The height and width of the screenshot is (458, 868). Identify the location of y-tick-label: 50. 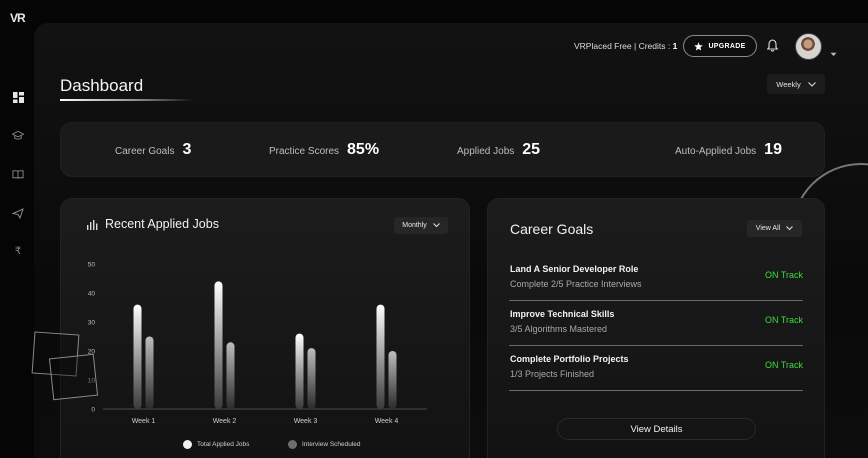
(92, 265).